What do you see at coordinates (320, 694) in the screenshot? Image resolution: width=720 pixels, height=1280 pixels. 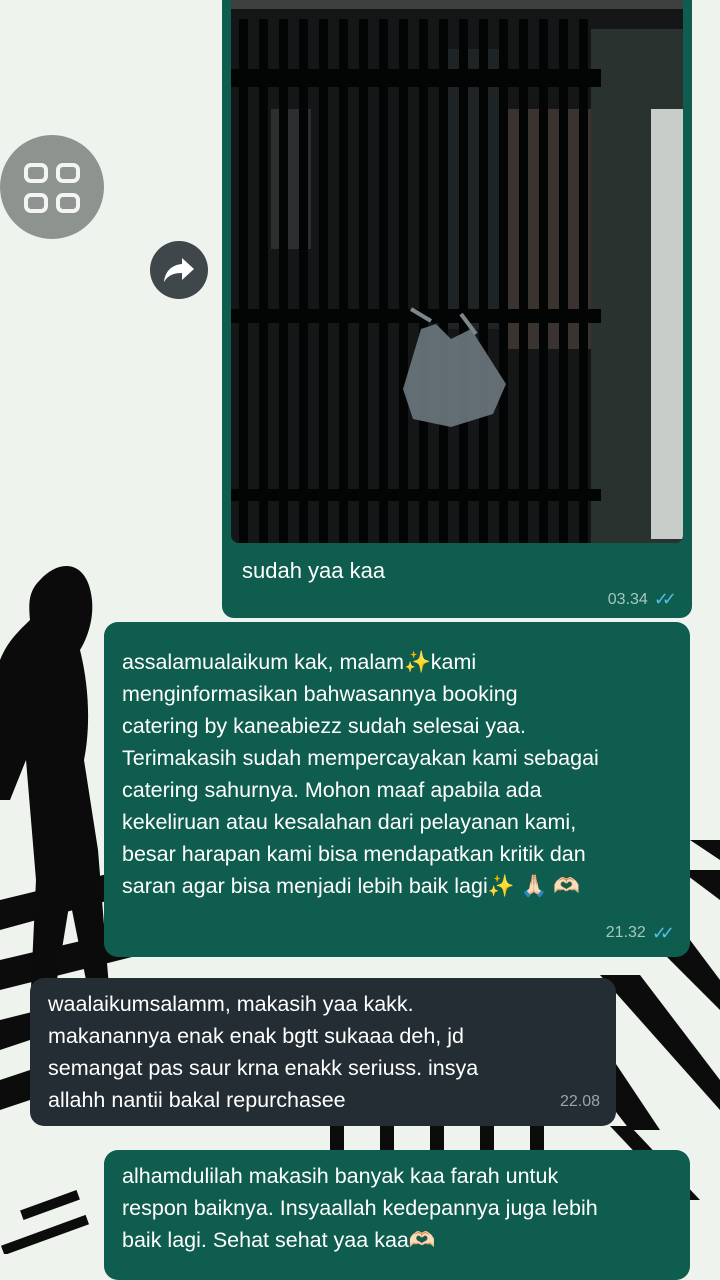 I see `message-line: menginformasikan bahwasannya booking` at bounding box center [320, 694].